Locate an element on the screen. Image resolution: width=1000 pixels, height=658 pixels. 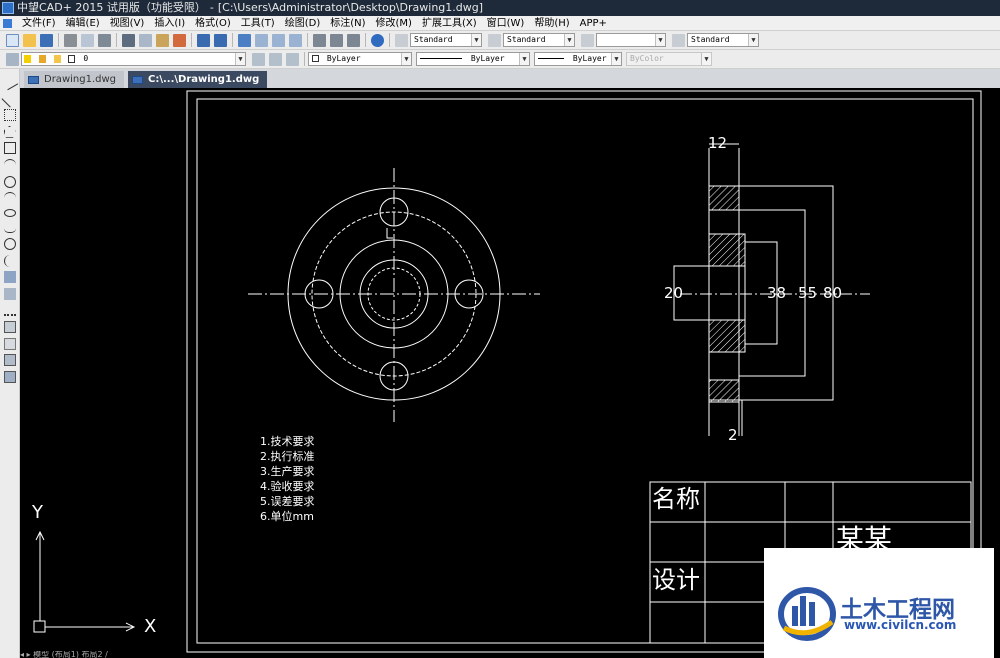
tab-drawing1: Drawing1.dwg is located at coordinates (74, 79).